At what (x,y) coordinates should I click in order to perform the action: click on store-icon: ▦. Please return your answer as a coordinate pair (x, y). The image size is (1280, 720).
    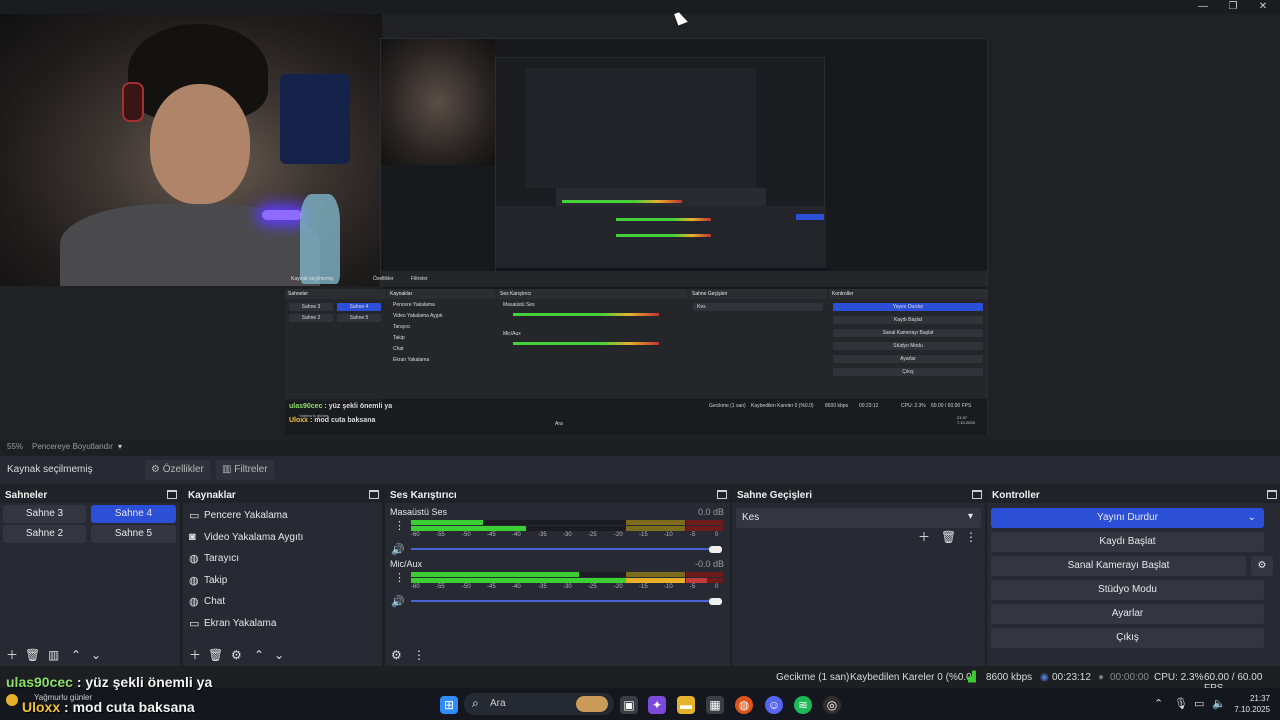
    Looking at the image, I should click on (715, 705).